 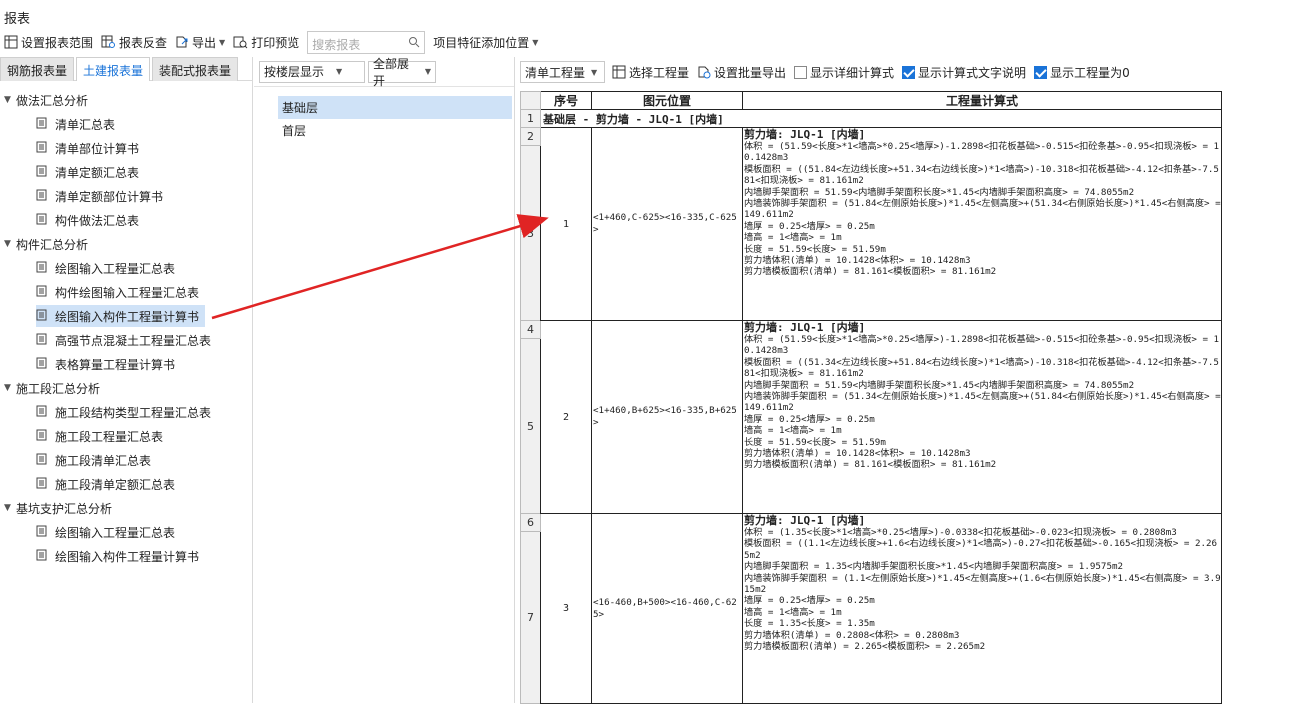 I want to click on tree-item-report: 表格算量工程量计算书, so click(x=105, y=364).